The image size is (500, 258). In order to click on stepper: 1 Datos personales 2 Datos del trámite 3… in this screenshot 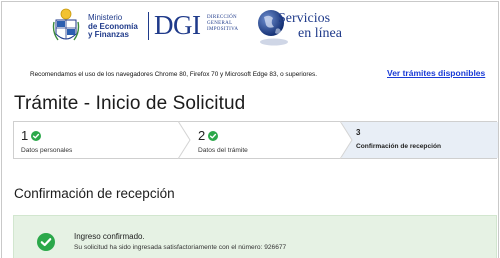, I will do `click(255, 140)`.